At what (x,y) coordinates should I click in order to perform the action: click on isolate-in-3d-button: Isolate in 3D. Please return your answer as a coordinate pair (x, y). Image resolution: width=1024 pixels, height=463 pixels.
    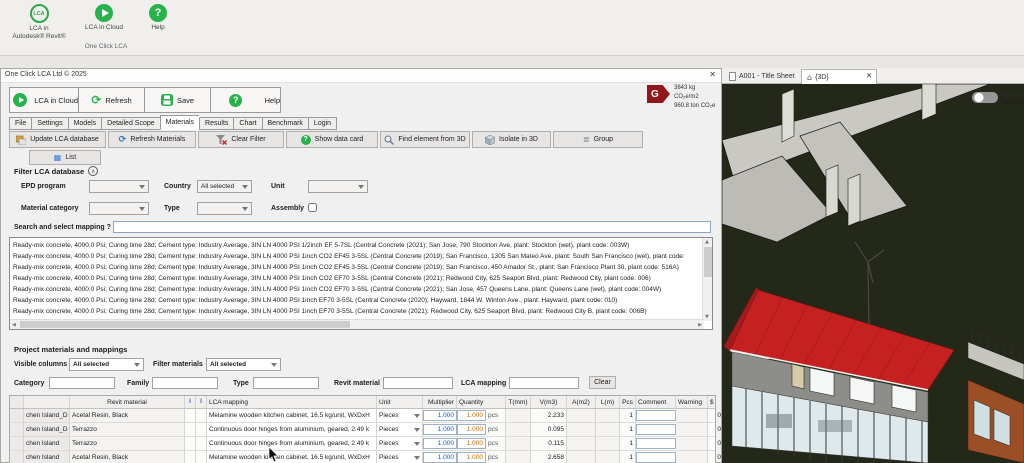
    Looking at the image, I should click on (511, 139).